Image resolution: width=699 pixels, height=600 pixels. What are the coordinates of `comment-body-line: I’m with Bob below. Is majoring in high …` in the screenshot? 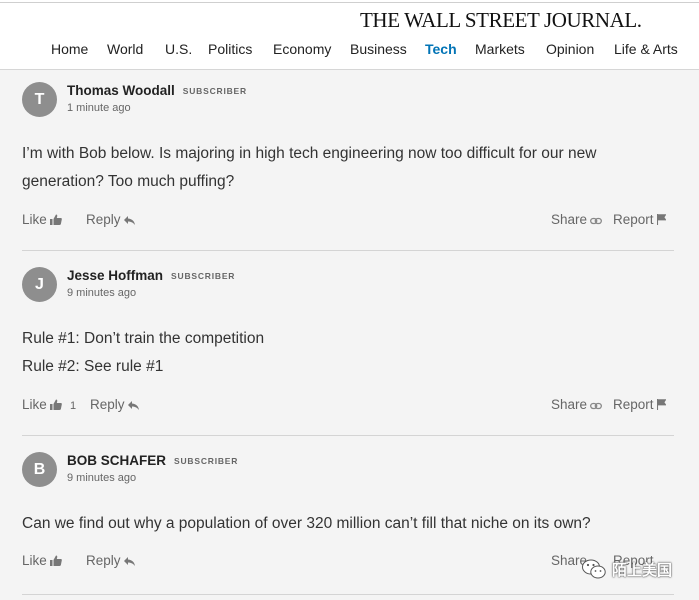 It's located at (309, 153).